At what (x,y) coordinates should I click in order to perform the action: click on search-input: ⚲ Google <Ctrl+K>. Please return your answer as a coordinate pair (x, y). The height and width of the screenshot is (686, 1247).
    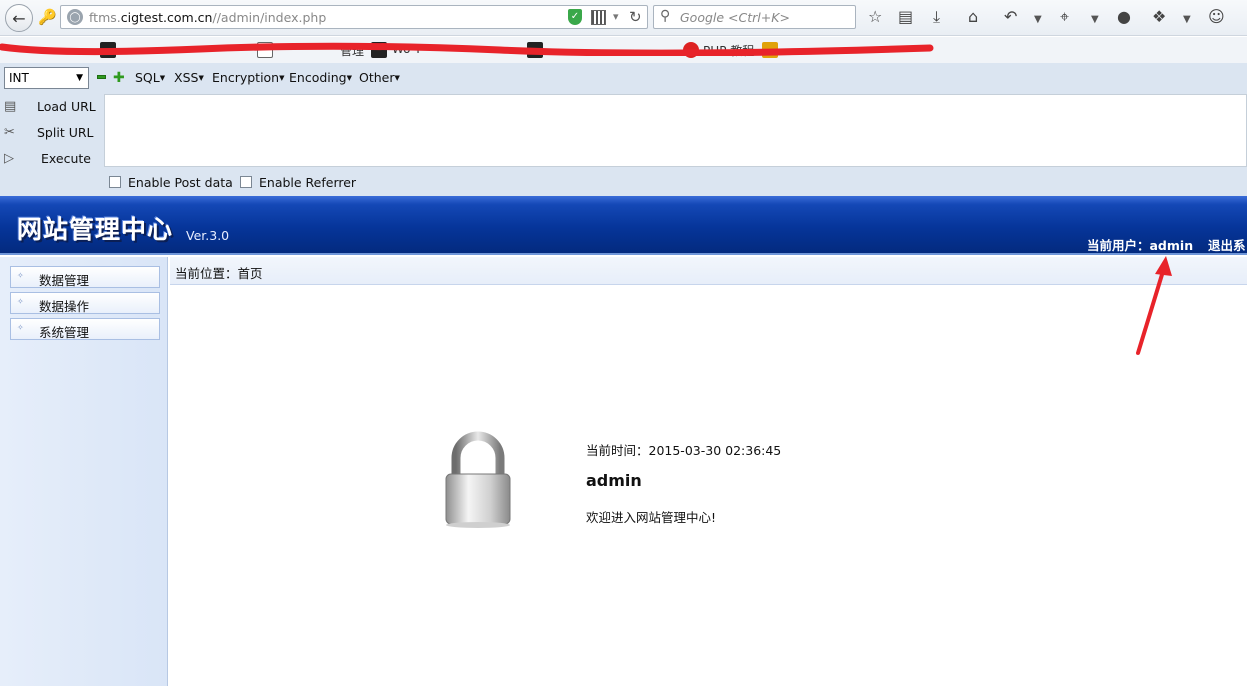
    Looking at the image, I should click on (754, 17).